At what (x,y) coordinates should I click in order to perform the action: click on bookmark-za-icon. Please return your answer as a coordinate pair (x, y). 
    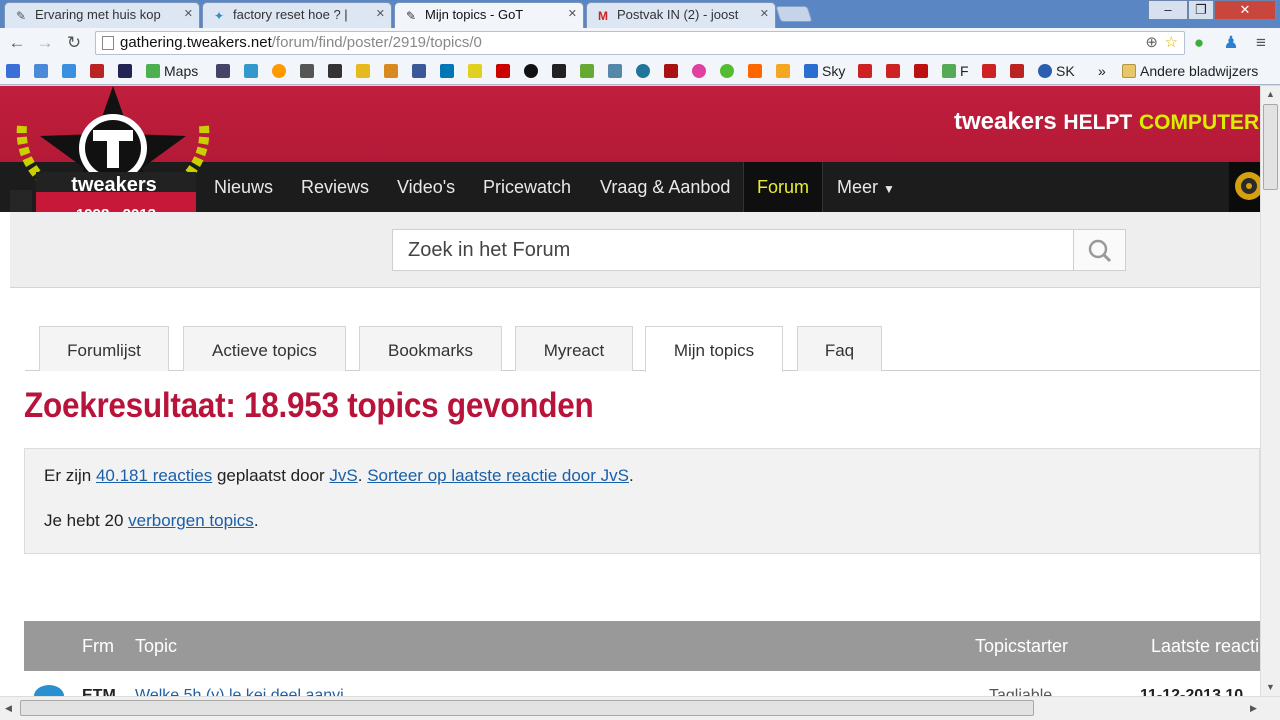
    Looking at the image, I should click on (673, 71).